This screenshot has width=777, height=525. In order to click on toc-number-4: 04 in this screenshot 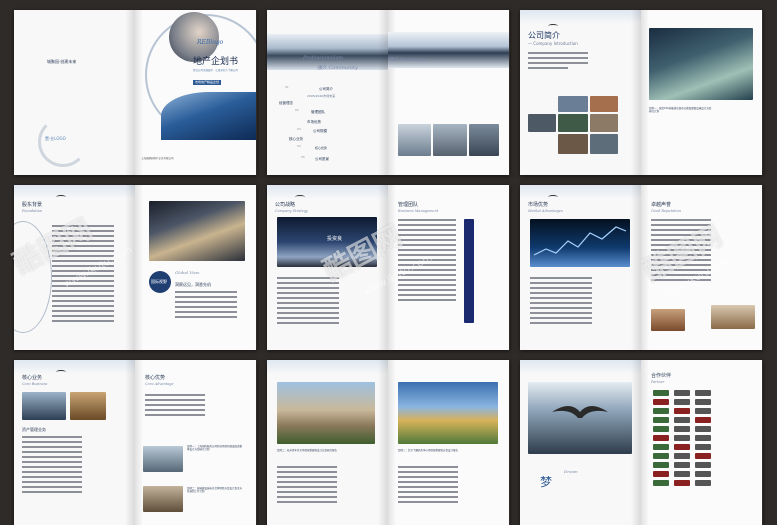, I will do `click(299, 146)`.